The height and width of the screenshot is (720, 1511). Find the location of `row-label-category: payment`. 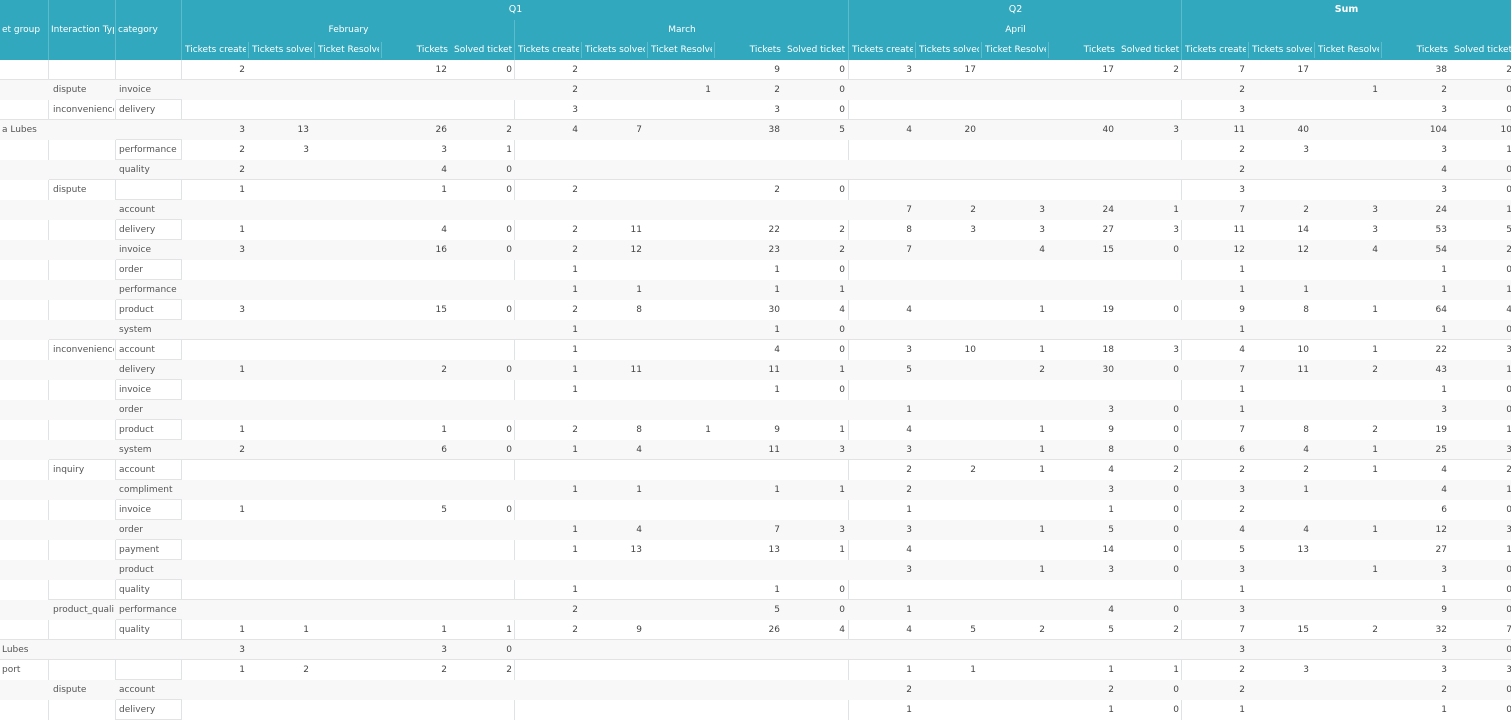

row-label-category: payment is located at coordinates (149, 550).